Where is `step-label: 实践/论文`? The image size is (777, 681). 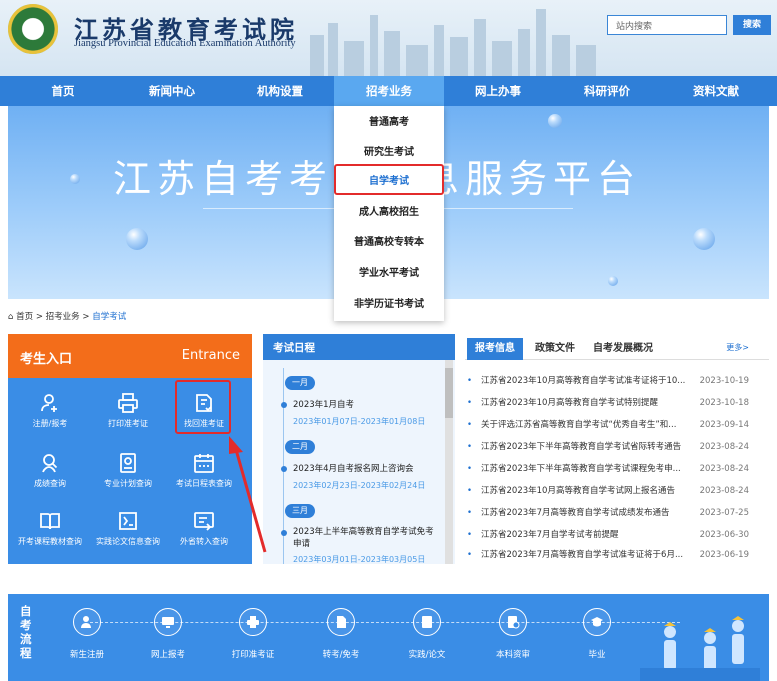 step-label: 实践/论文 is located at coordinates (427, 655).